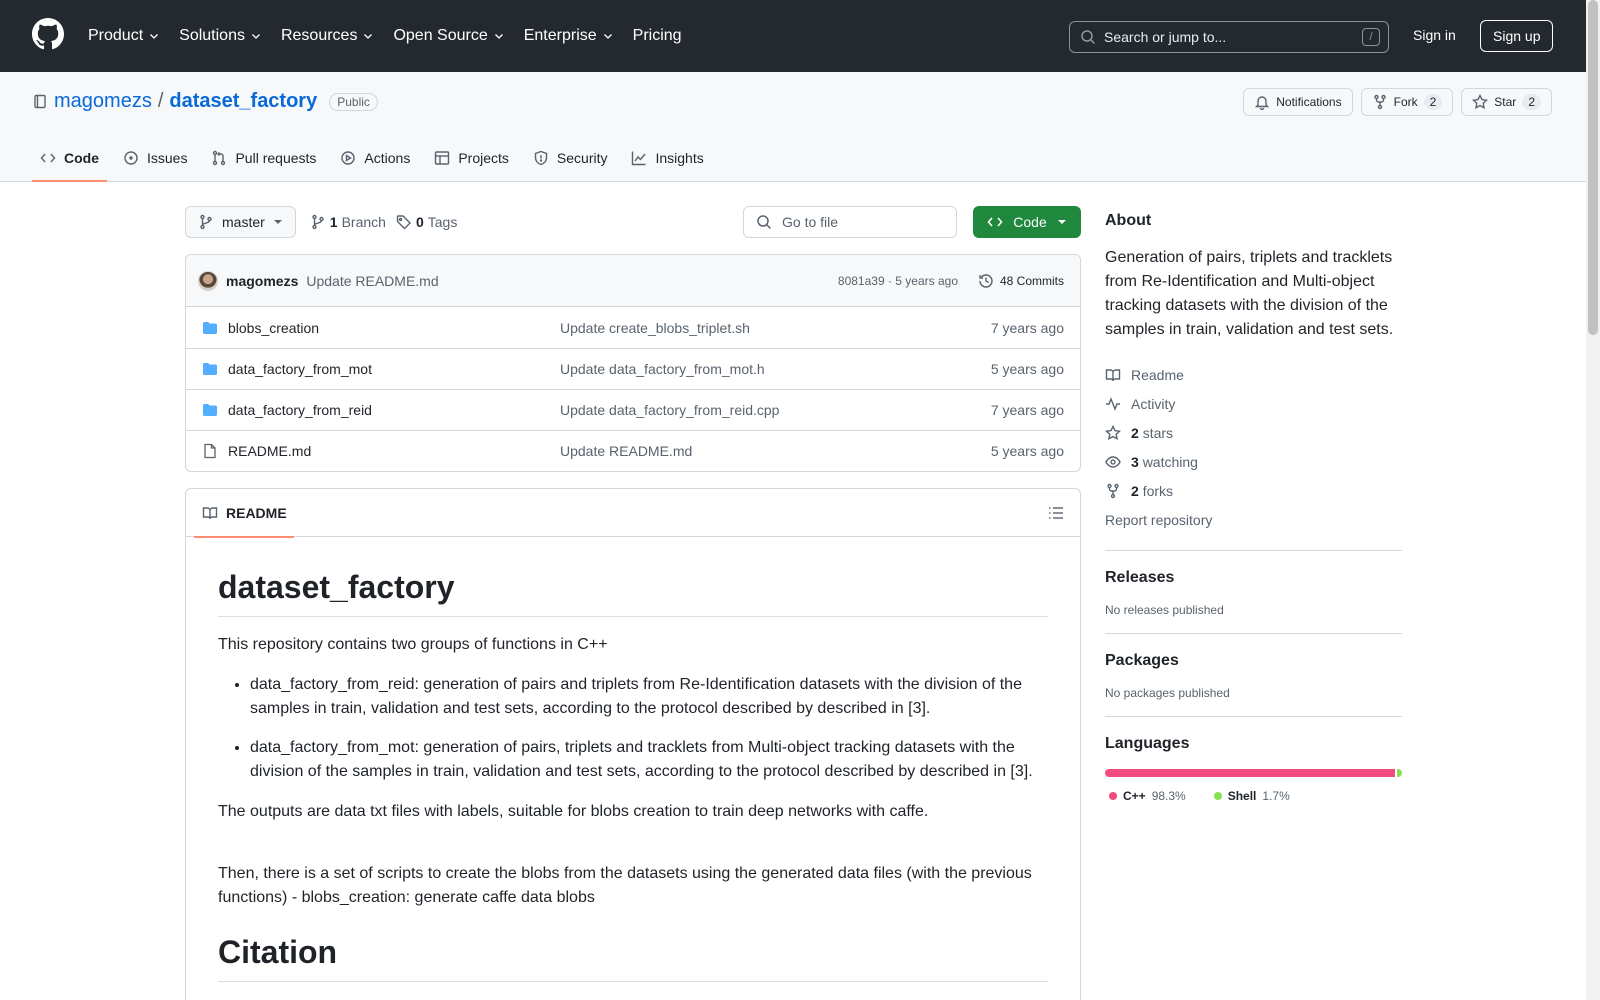 The image size is (1600, 1000). Describe the element at coordinates (626, 451) in the screenshot. I see `file-commit-message: Update README.md` at that location.